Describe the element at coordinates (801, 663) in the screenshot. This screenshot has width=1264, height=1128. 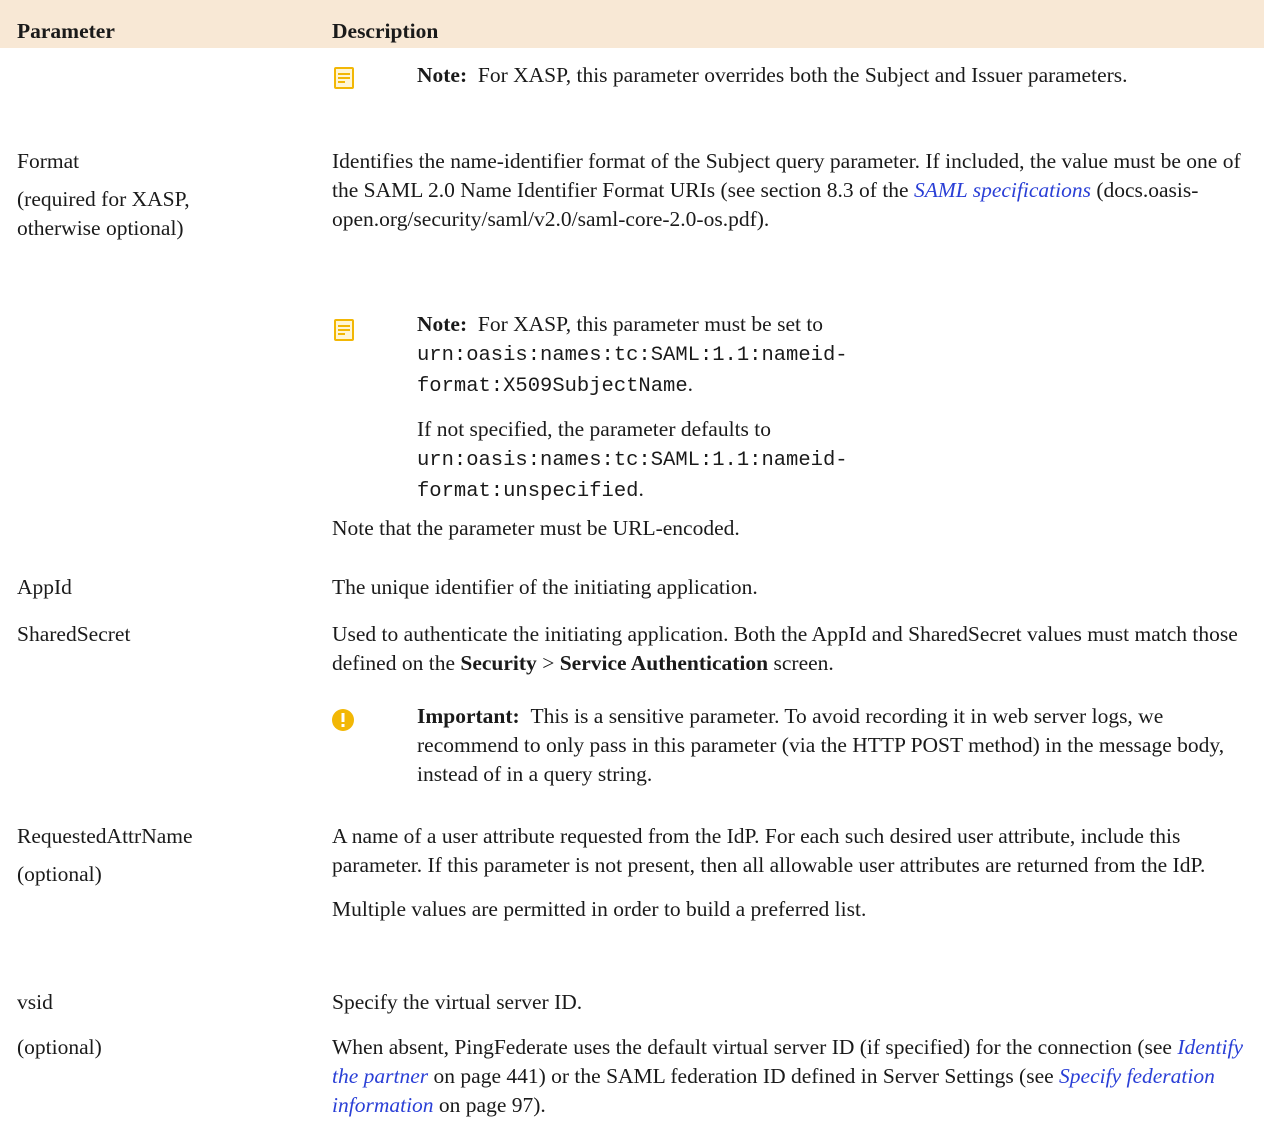
I see `desc-text-2: screen.` at that location.